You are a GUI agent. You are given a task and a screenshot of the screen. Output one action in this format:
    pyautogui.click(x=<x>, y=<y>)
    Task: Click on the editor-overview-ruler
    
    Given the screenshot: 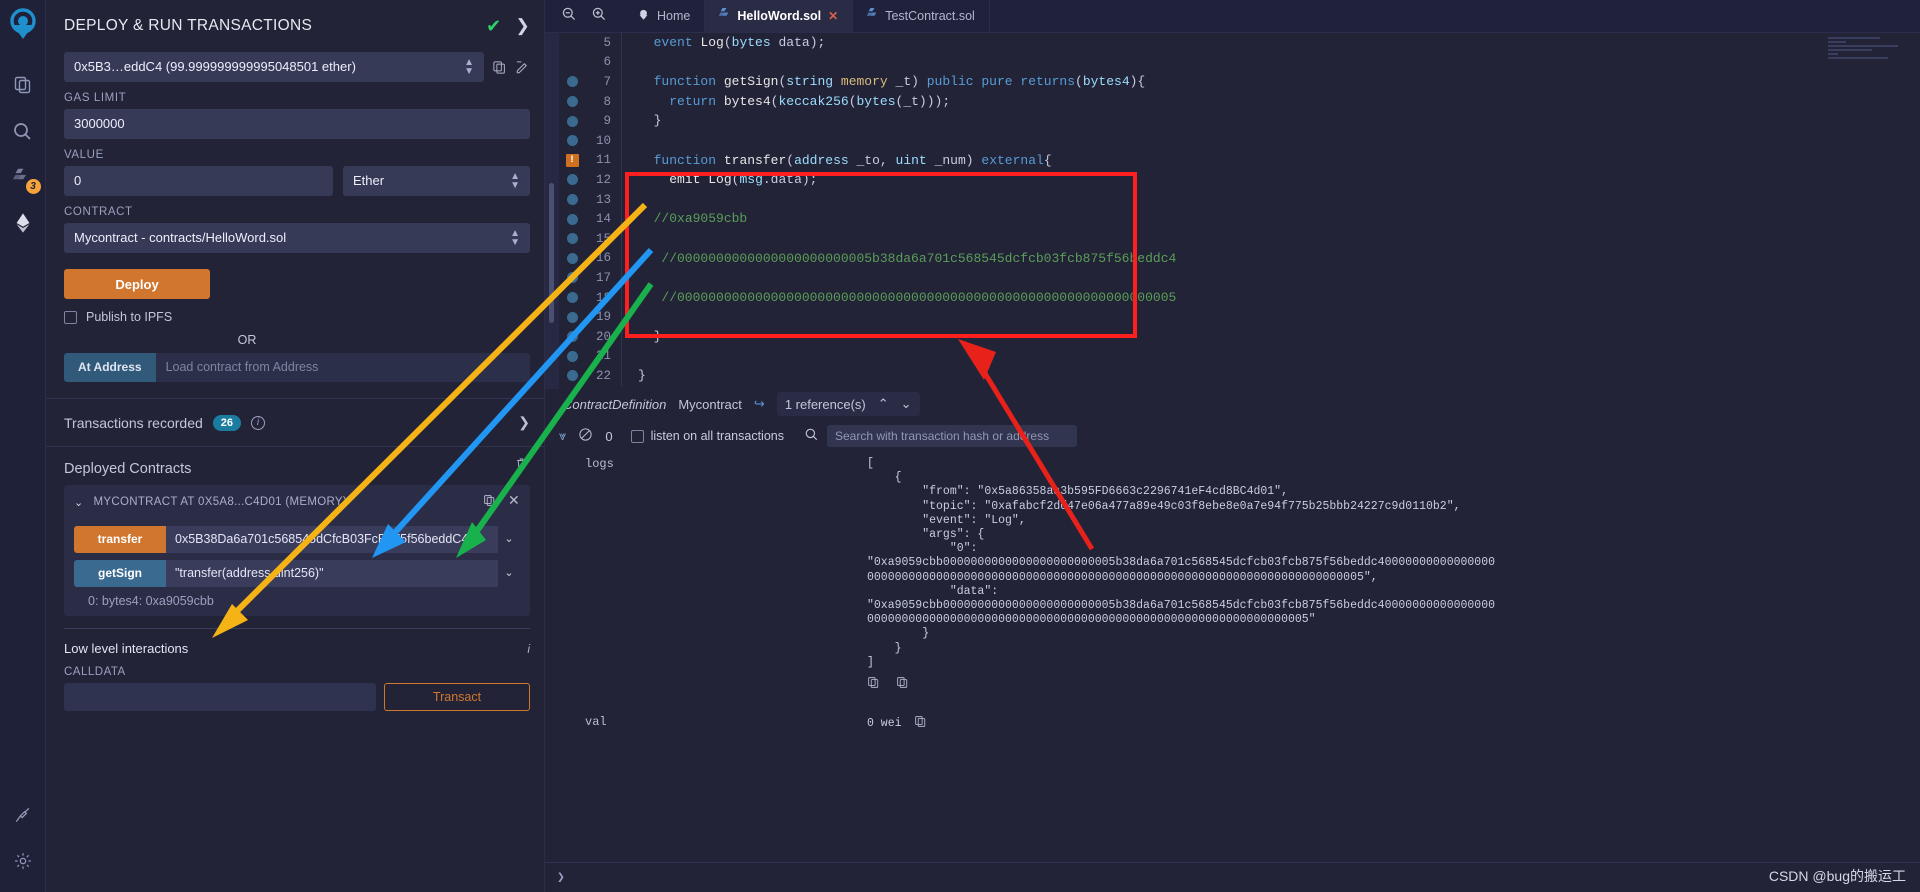 What is the action you would take?
    pyautogui.click(x=552, y=211)
    